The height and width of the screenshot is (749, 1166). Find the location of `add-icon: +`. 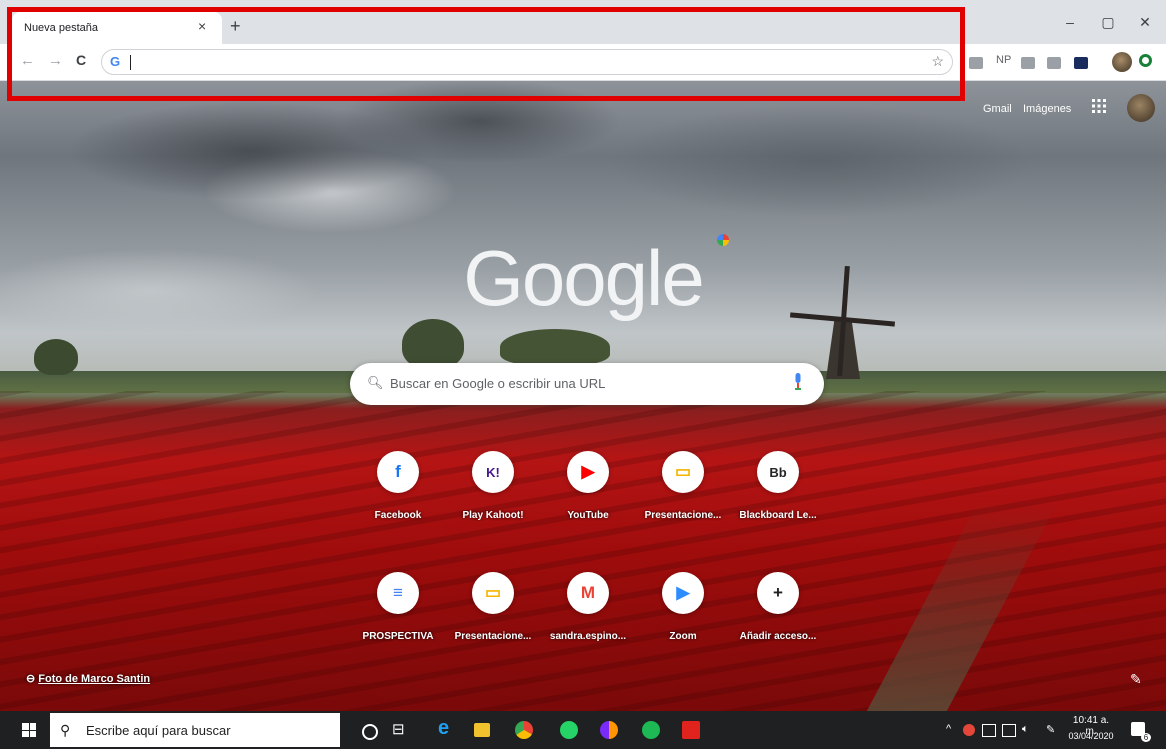

add-icon: + is located at coordinates (778, 593).